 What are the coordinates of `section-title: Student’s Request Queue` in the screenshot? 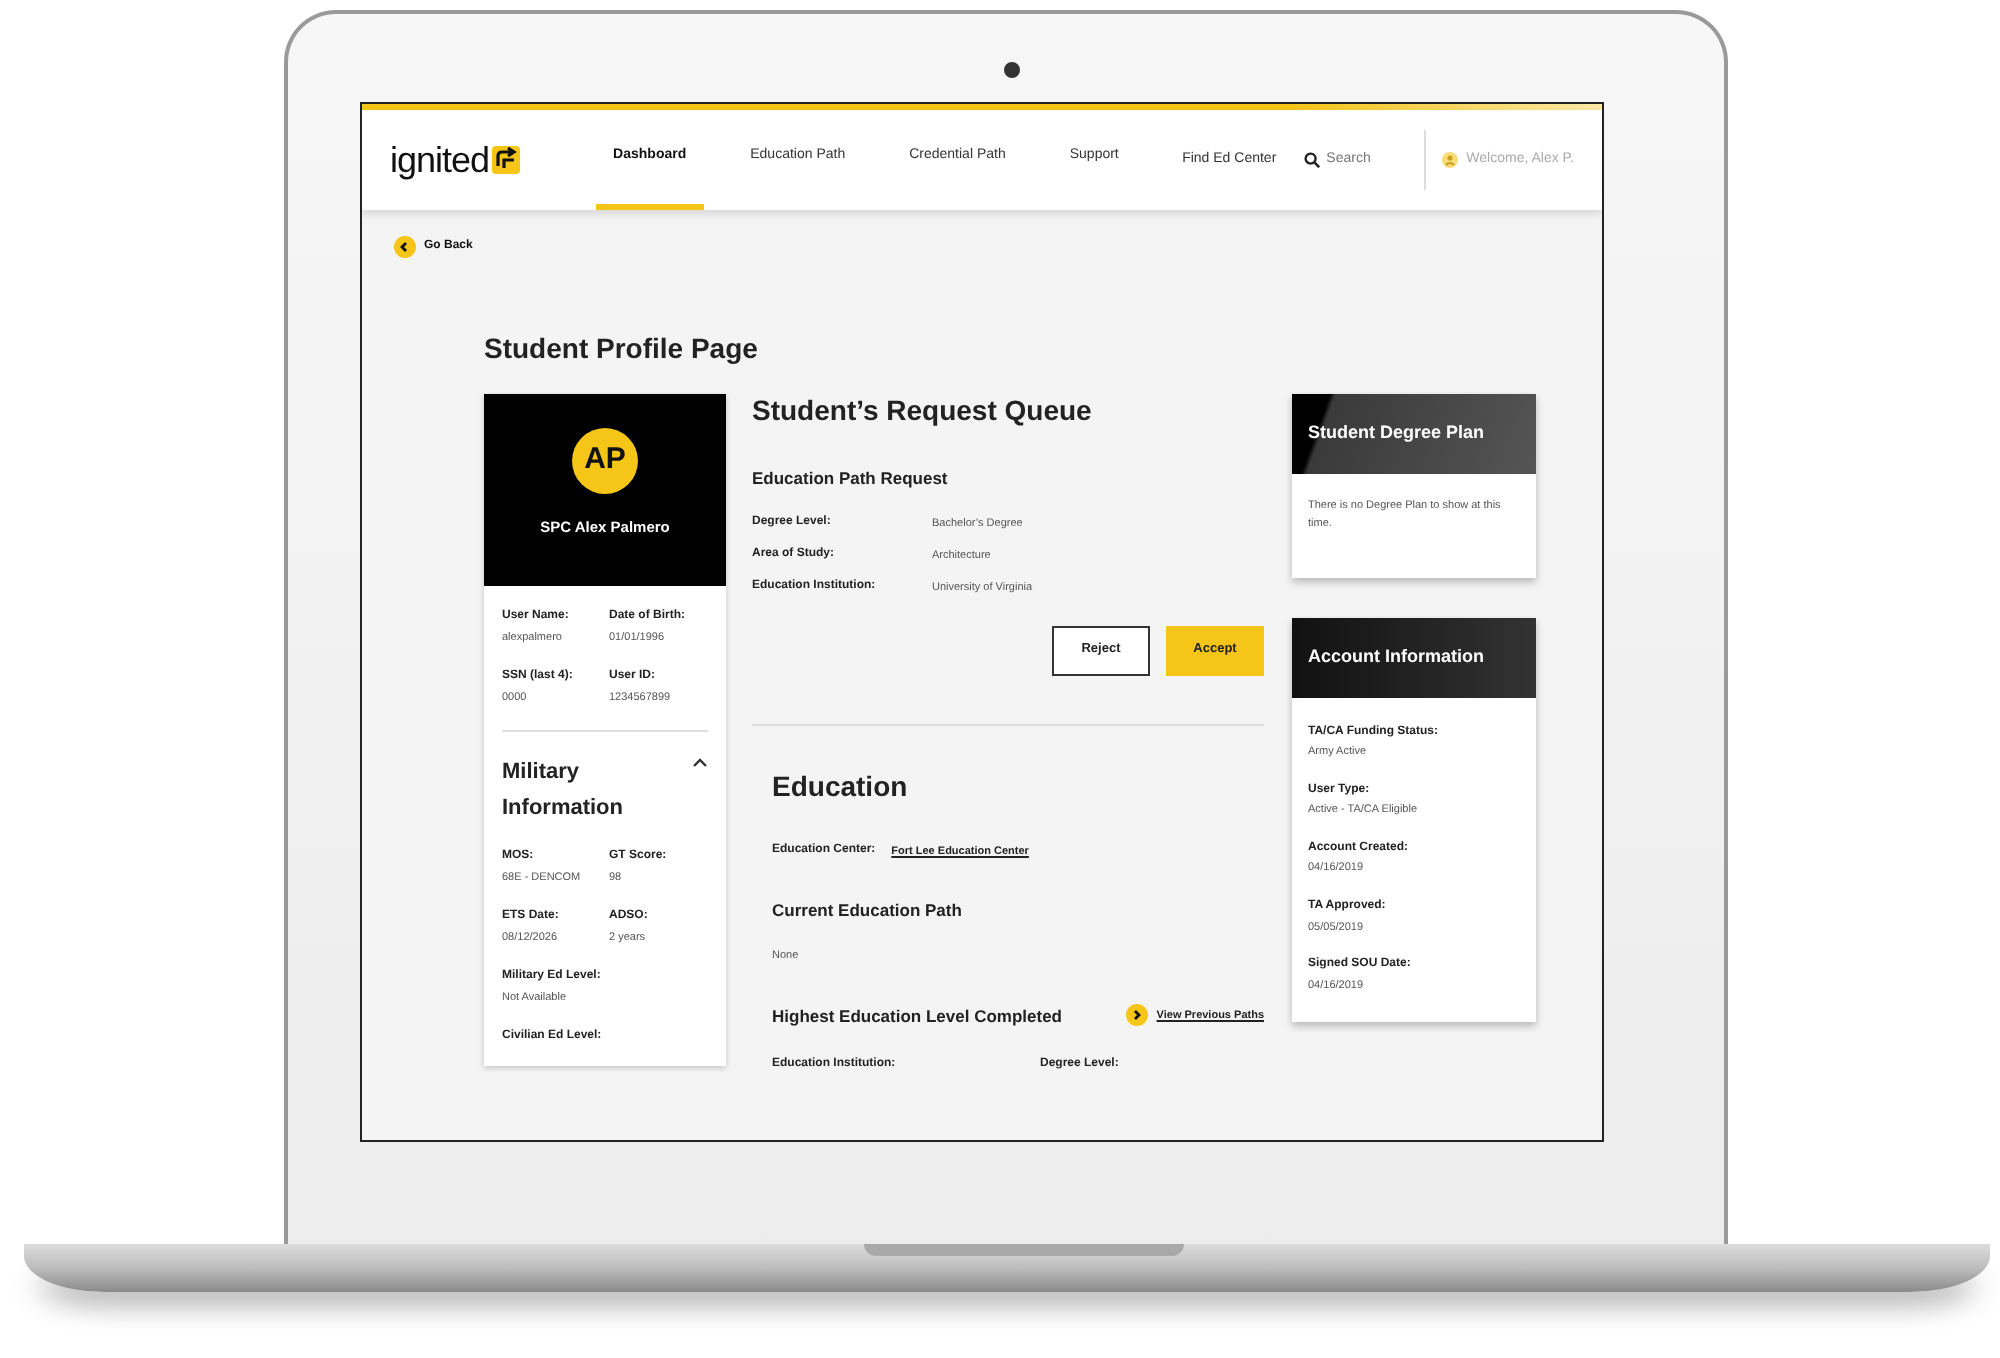 It's located at (923, 411).